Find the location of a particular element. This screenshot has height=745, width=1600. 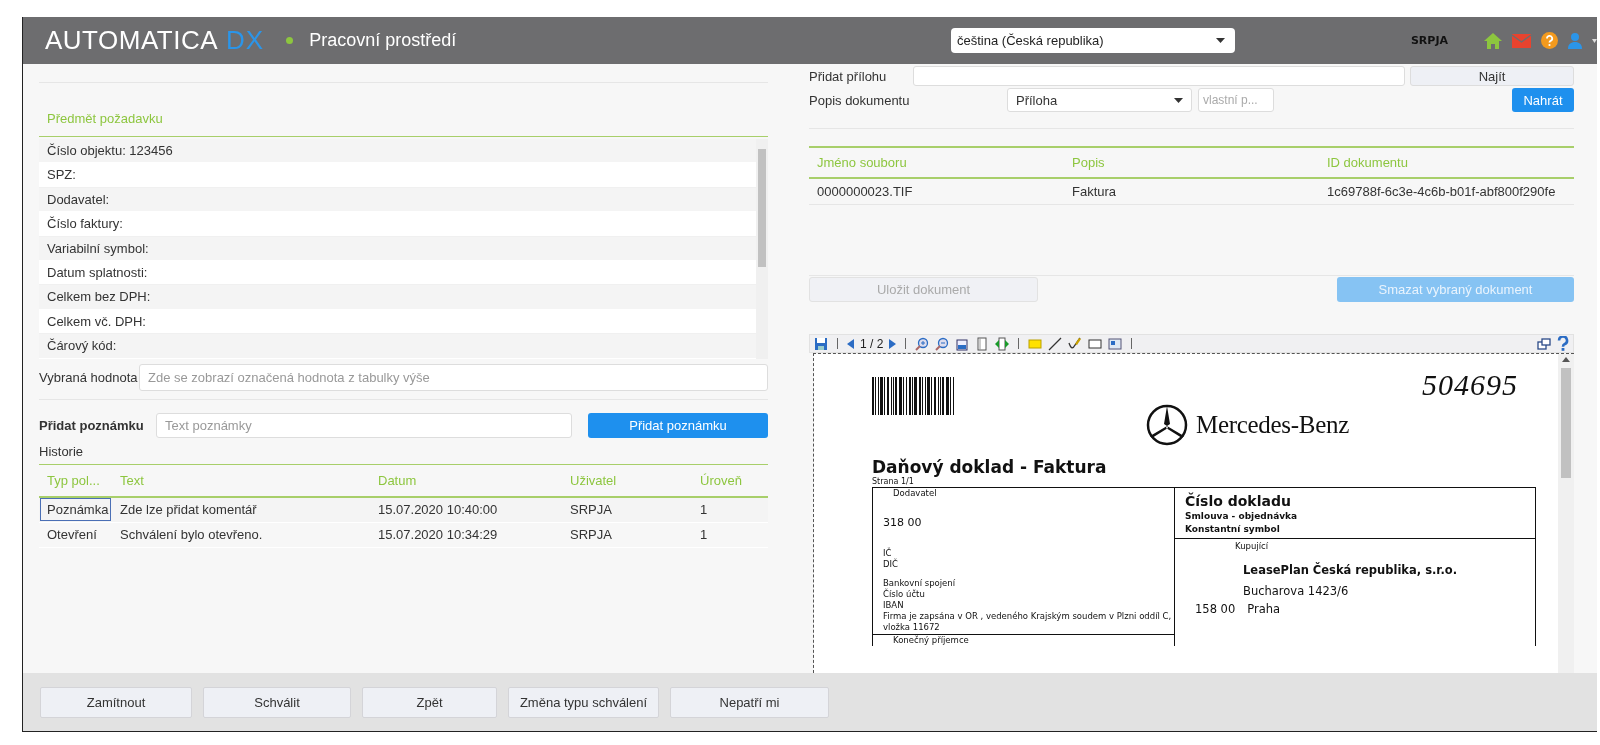

table-cell: 0000000023.TIF is located at coordinates (936, 191).